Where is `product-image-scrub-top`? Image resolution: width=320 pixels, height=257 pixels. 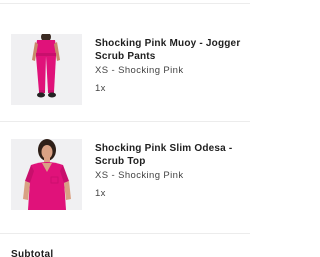
product-image-scrub-top is located at coordinates (46, 174).